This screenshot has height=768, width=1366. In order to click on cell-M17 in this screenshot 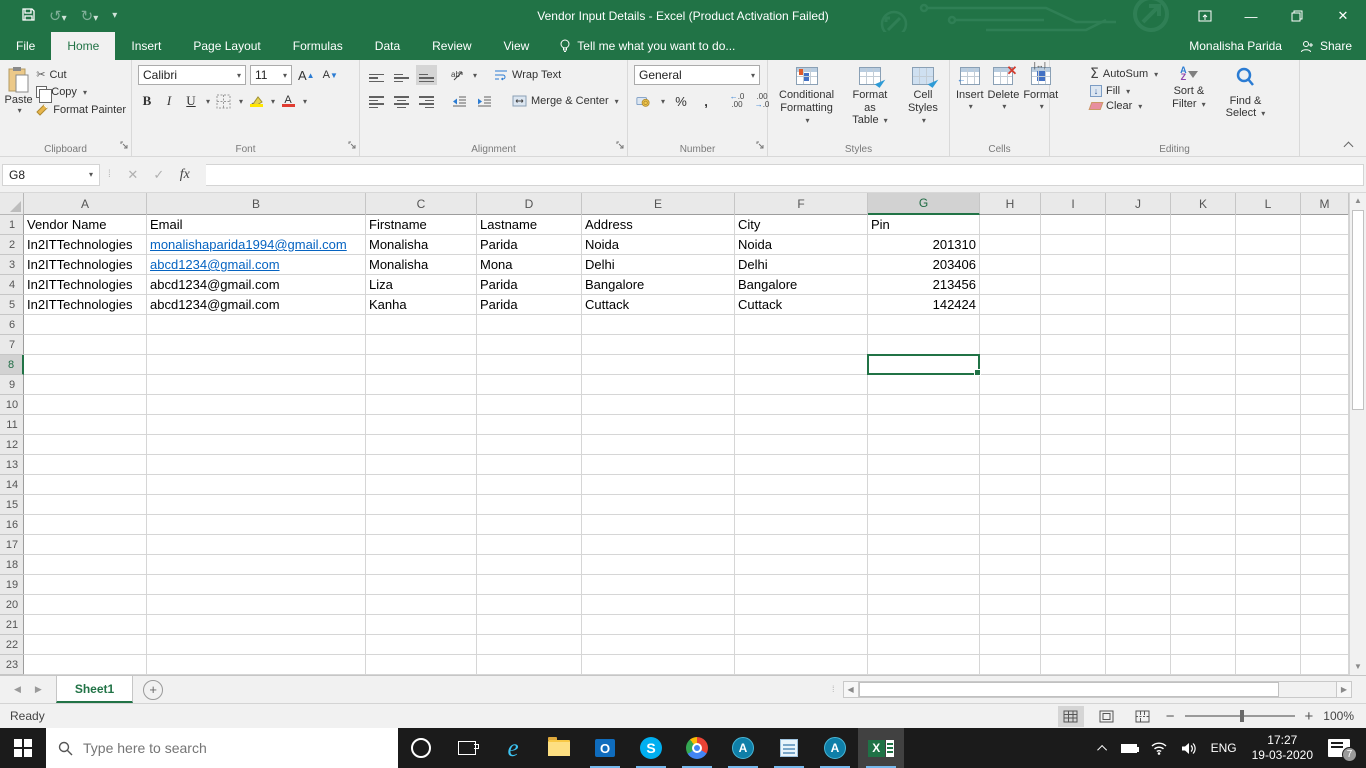, I will do `click(1325, 545)`.